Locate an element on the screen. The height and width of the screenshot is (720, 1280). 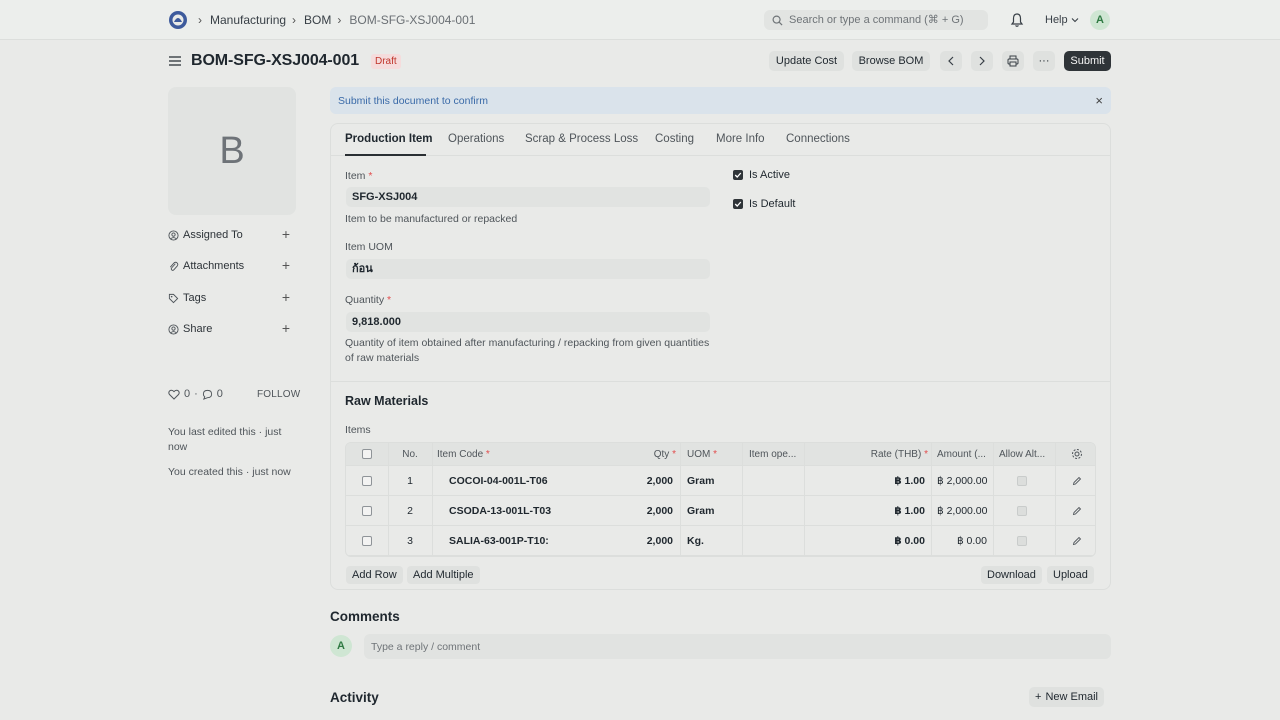
app-logo-icon is located at coordinates (178, 20).